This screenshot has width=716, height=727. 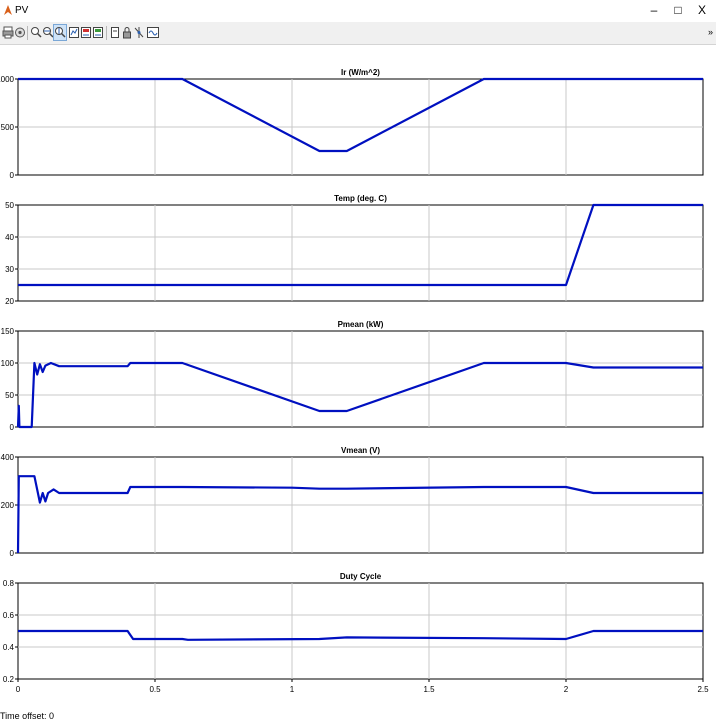 What do you see at coordinates (292, 689) in the screenshot?
I see `x-tick-label: 1` at bounding box center [292, 689].